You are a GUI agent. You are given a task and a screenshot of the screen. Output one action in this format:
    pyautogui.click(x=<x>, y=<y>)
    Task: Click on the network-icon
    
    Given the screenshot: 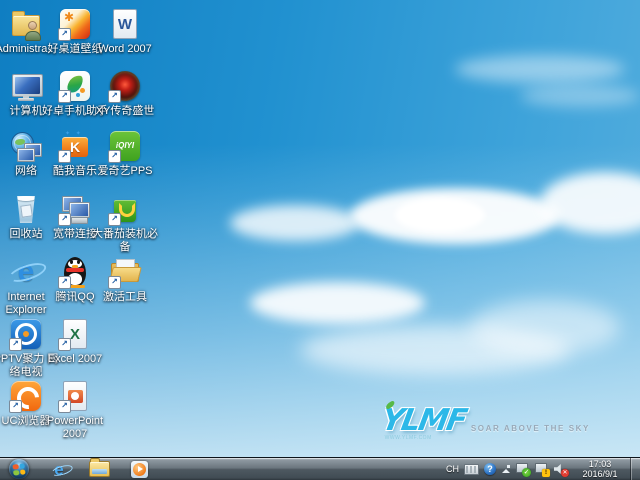 What is the action you would take?
    pyautogui.click(x=26, y=146)
    